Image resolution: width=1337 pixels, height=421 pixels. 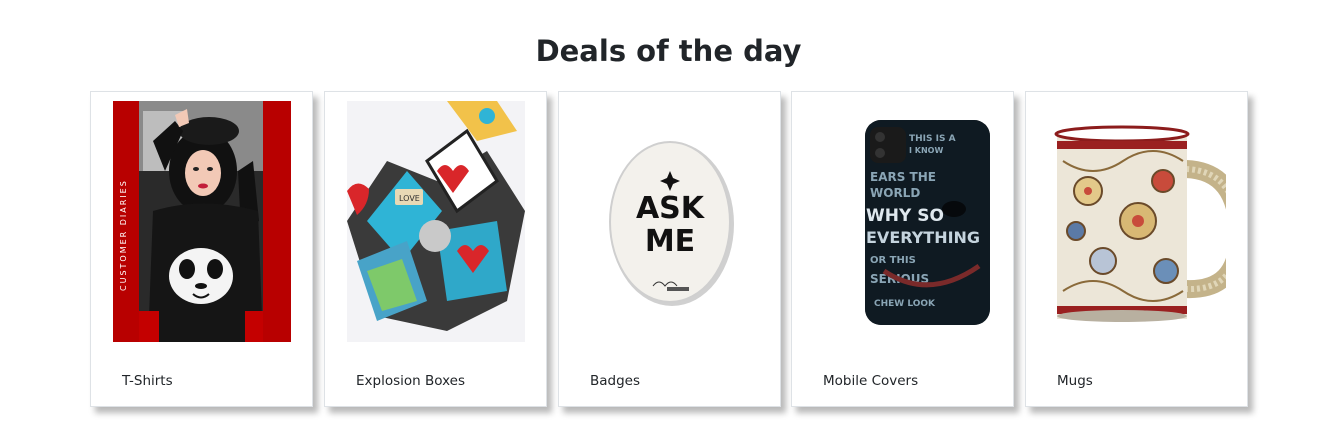 I want to click on svg-text: CUSTOMER DIARIES, so click(x=123, y=235).